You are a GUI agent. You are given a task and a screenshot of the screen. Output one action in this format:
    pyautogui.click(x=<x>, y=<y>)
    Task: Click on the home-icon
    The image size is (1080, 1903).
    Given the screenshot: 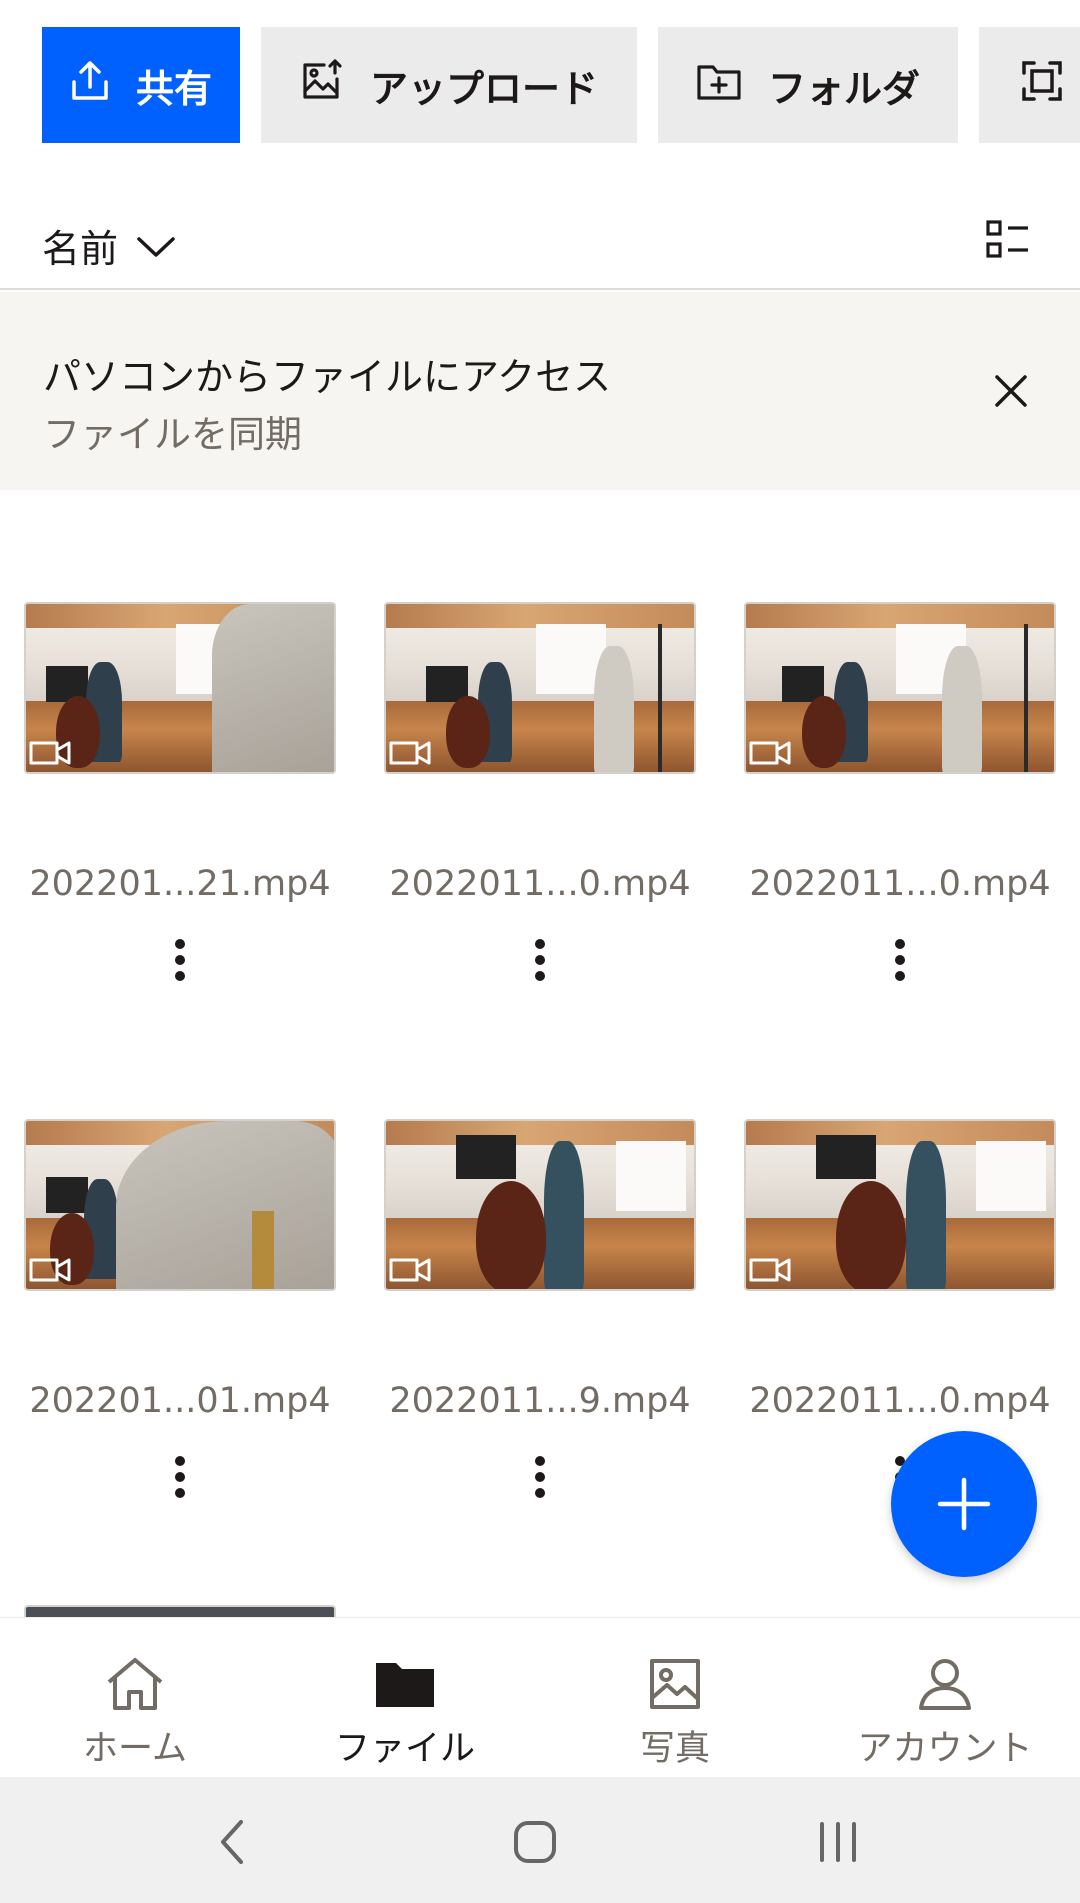 What is the action you would take?
    pyautogui.click(x=135, y=1684)
    